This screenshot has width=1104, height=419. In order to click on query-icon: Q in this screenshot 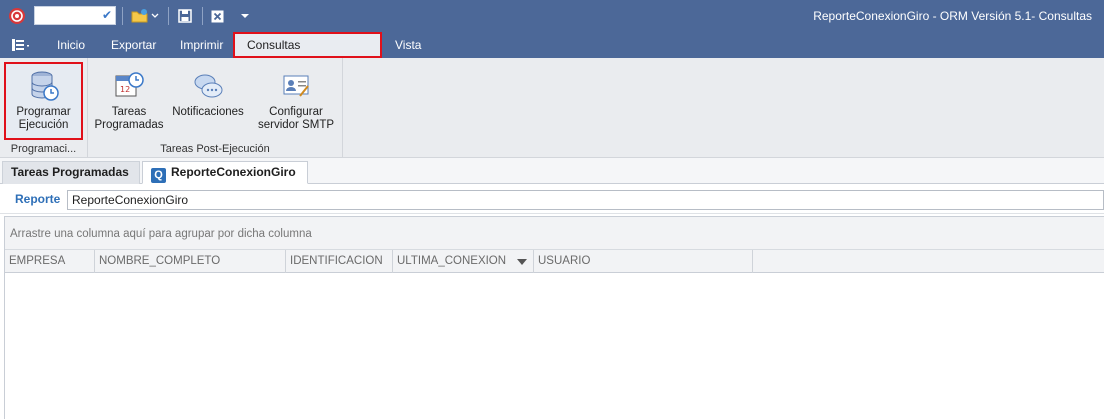, I will do `click(158, 175)`.